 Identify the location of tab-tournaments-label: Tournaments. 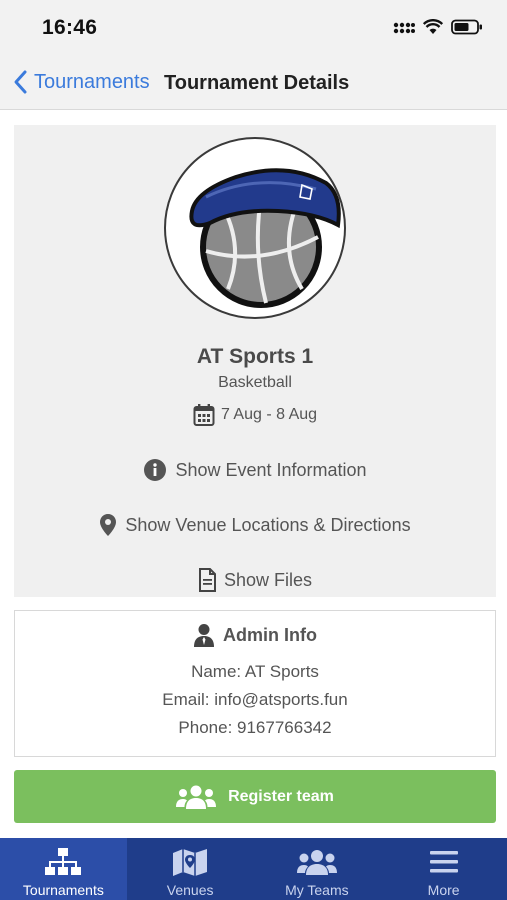
(63, 890).